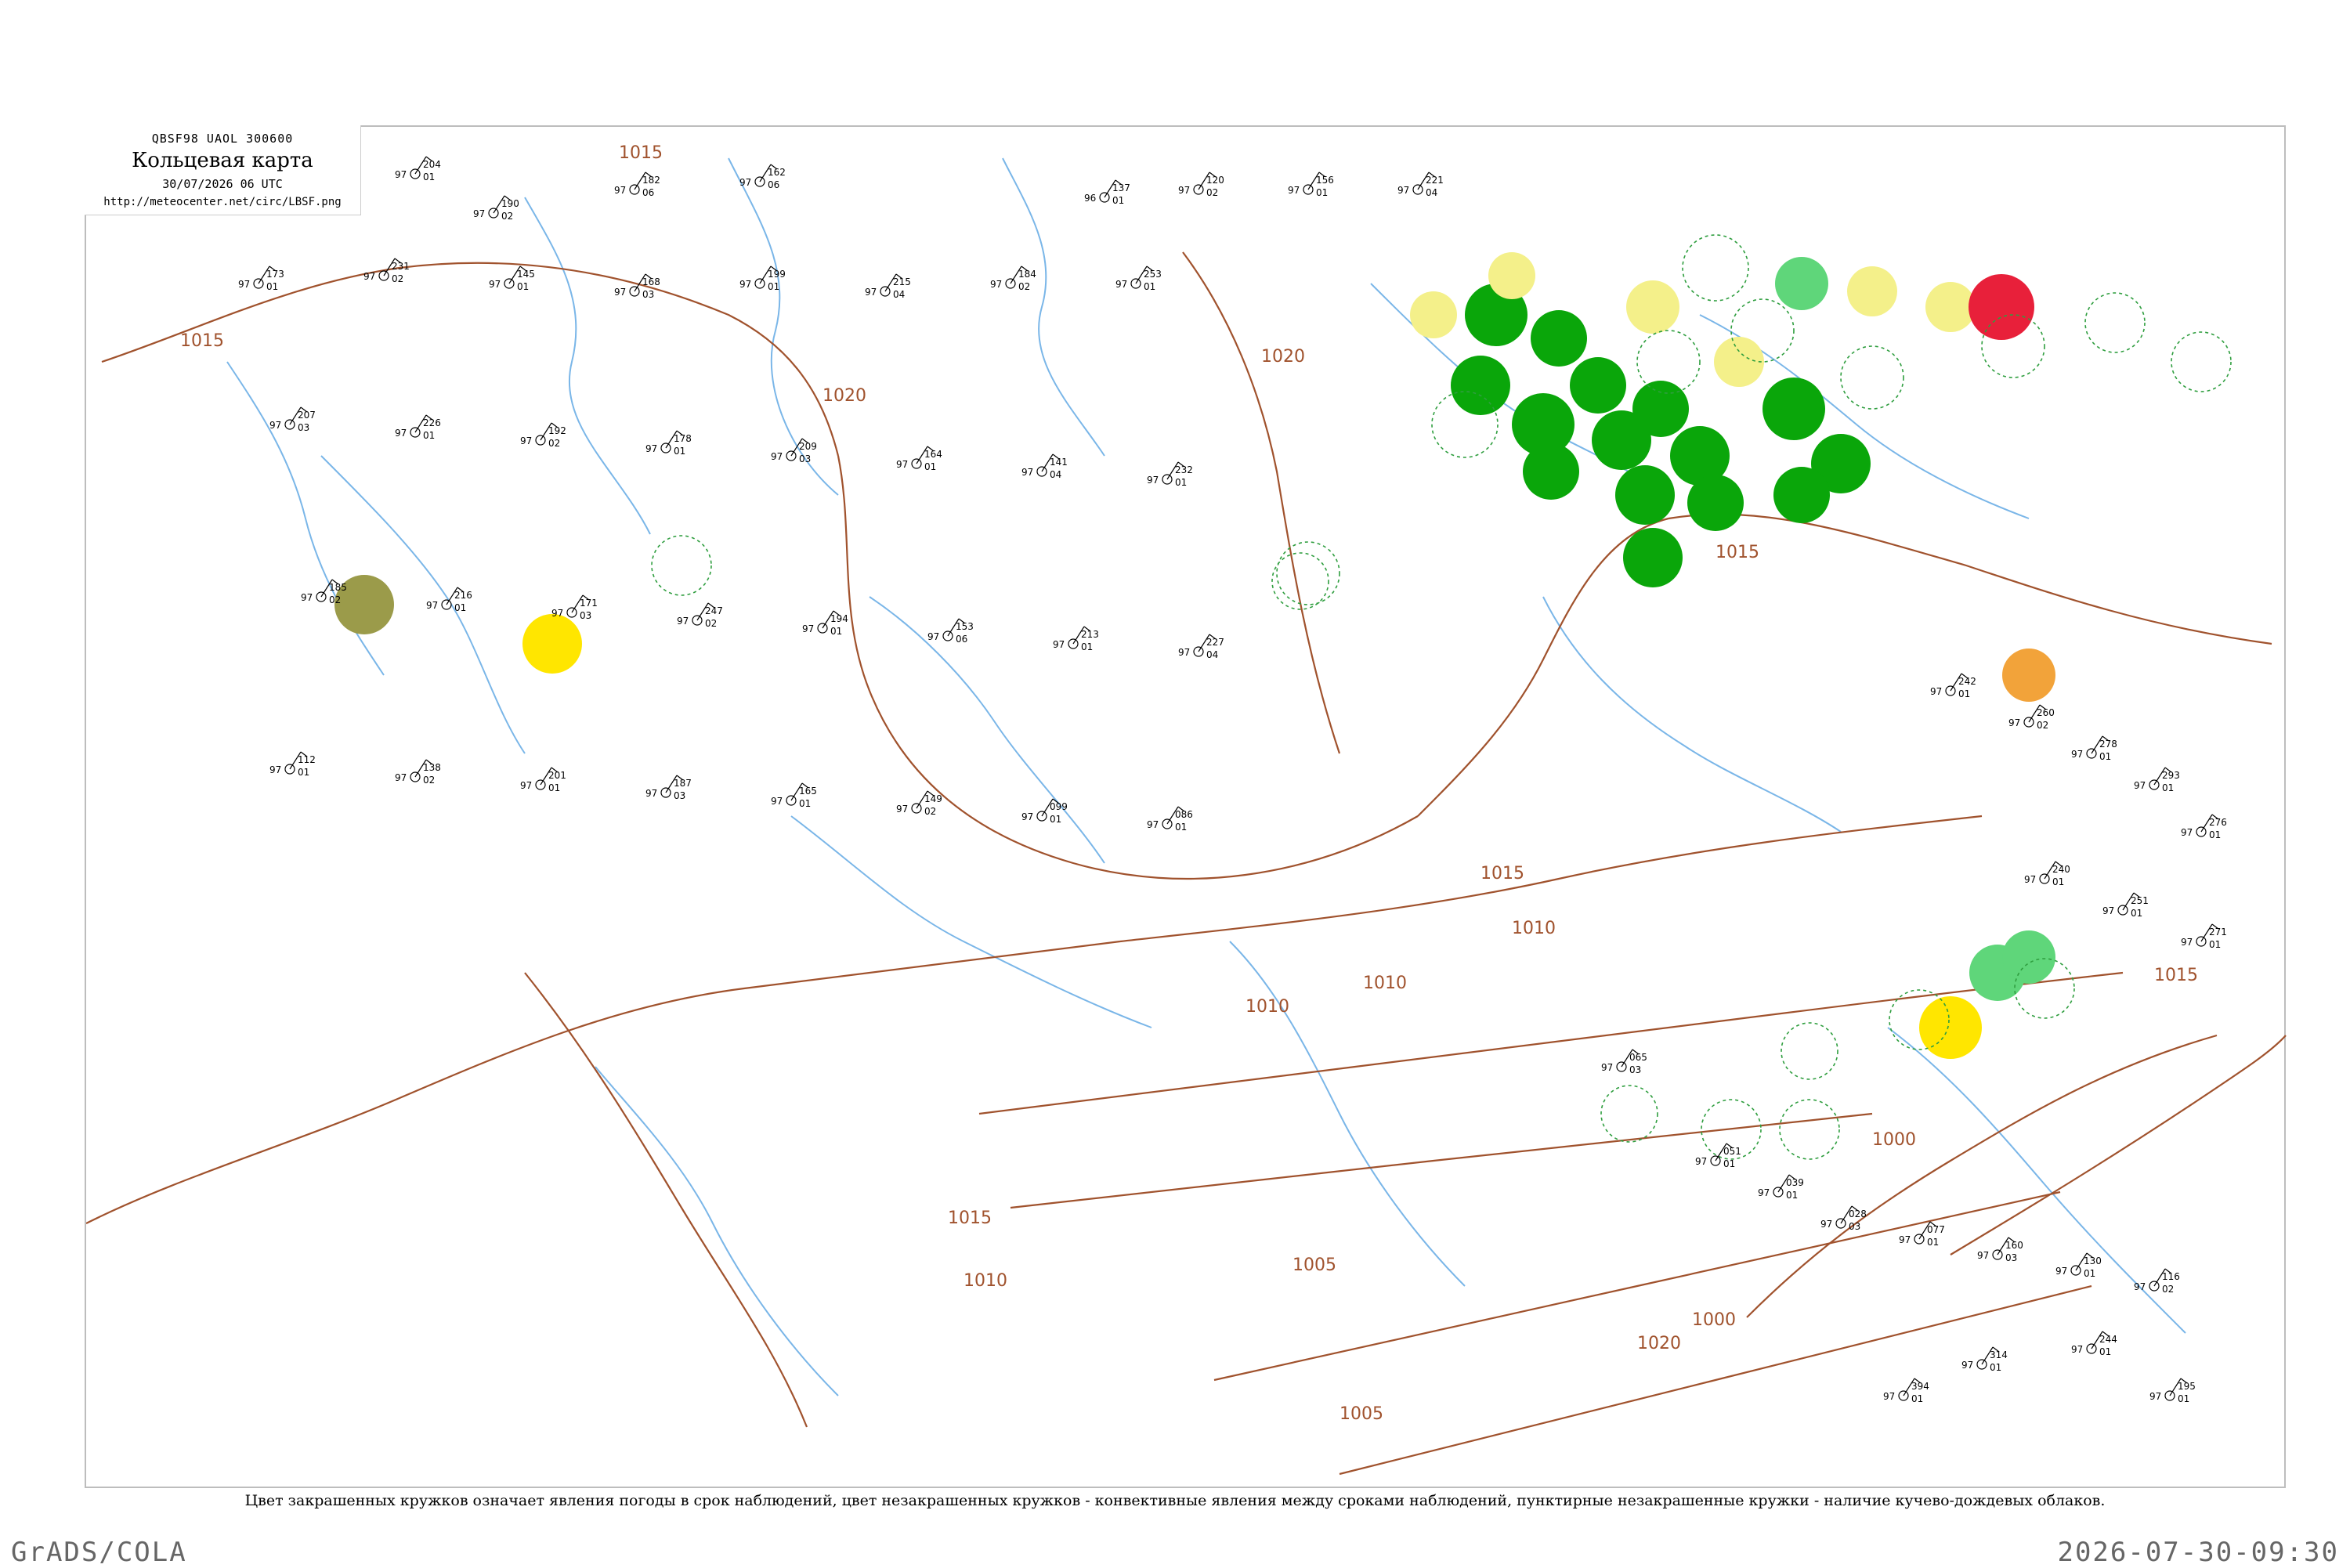 The height and width of the screenshot is (1568, 2350). What do you see at coordinates (933, 798) in the screenshot?
I see `station-pressure: 149` at bounding box center [933, 798].